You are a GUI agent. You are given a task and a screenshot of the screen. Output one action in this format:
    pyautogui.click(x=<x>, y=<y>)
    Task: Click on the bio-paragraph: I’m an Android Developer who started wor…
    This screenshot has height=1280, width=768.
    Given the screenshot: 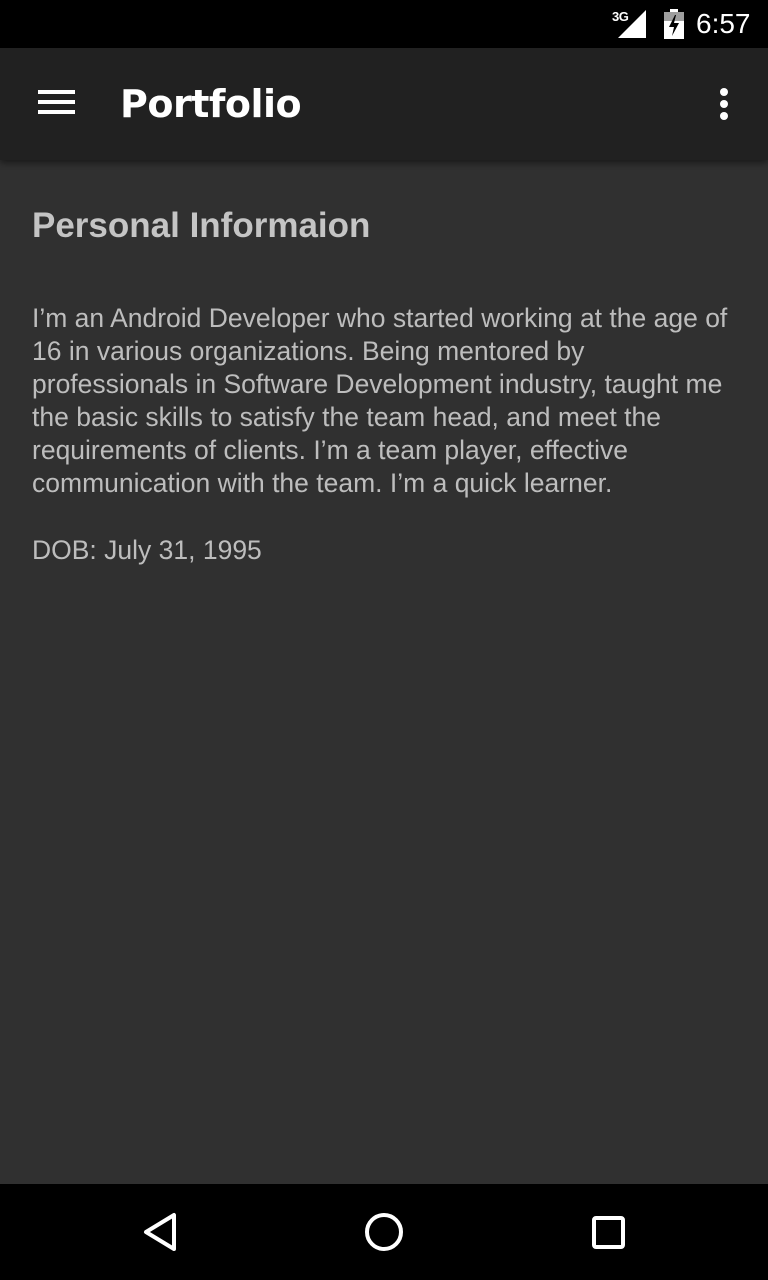 What is the action you would take?
    pyautogui.click(x=380, y=400)
    